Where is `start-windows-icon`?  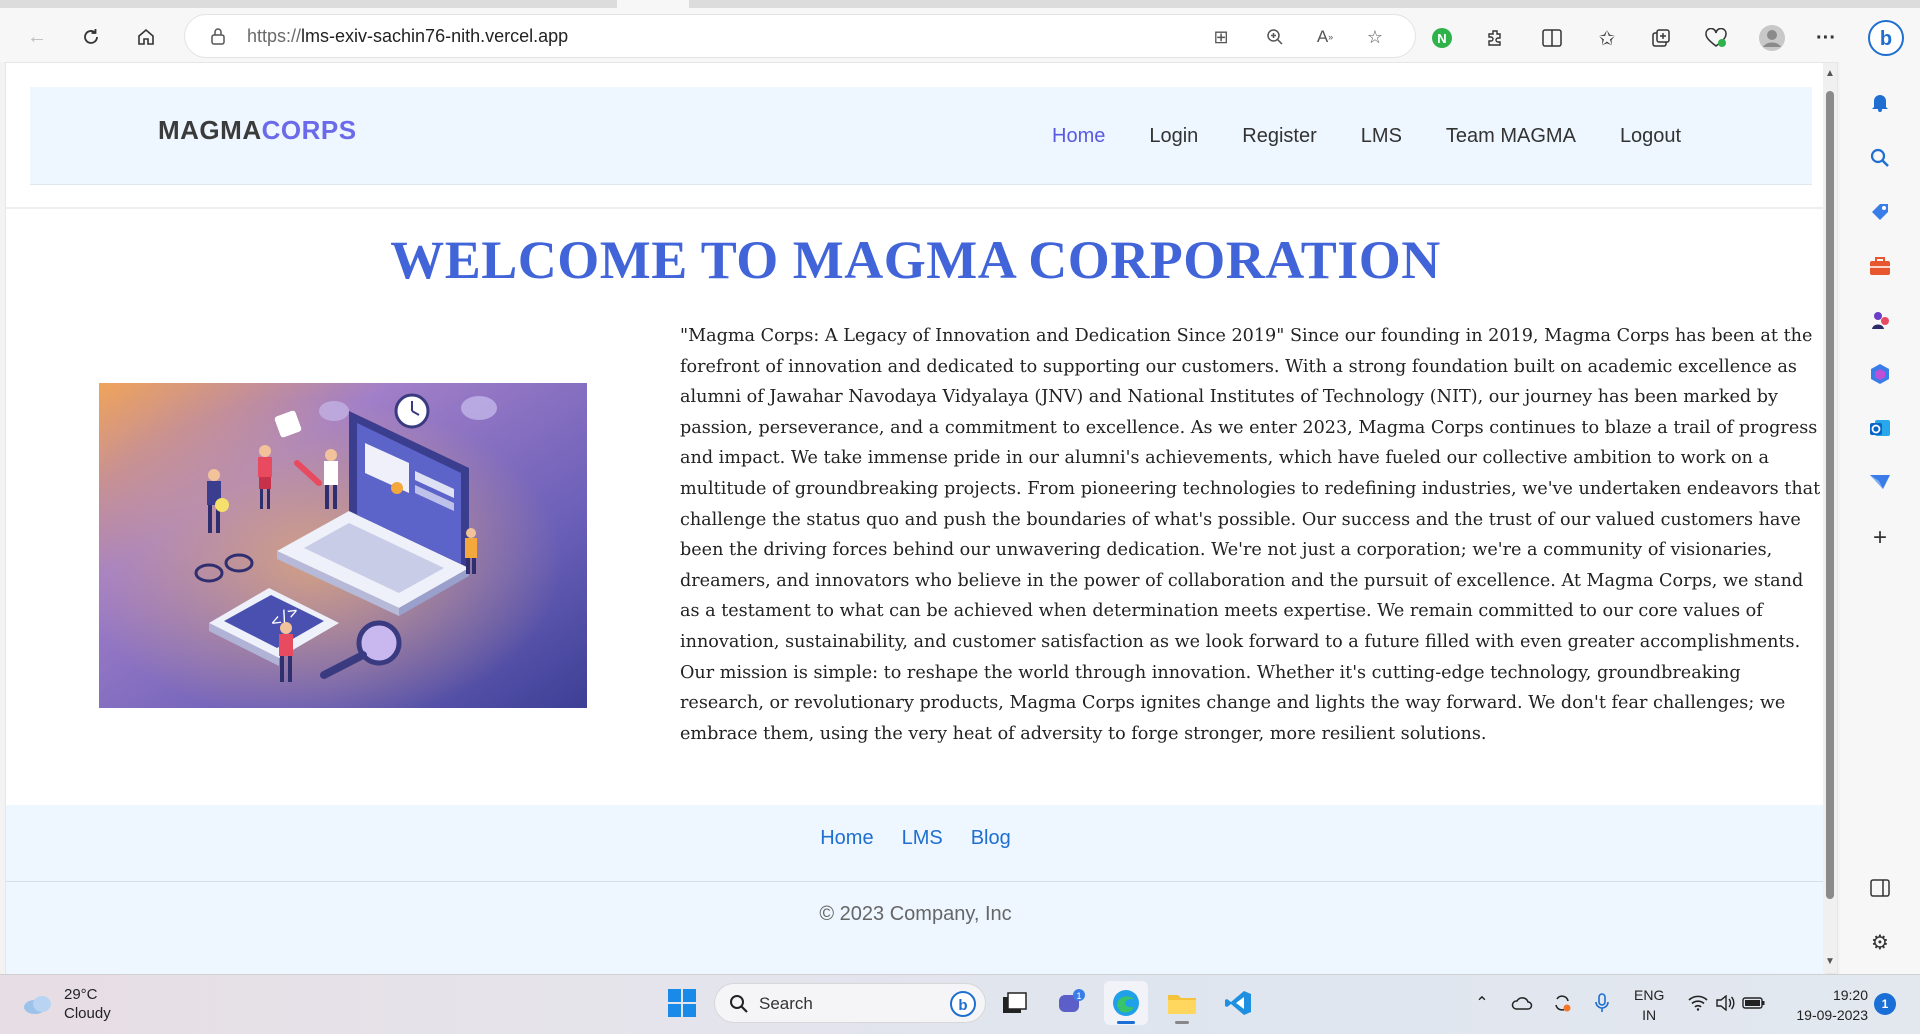
start-windows-icon is located at coordinates (682, 1003).